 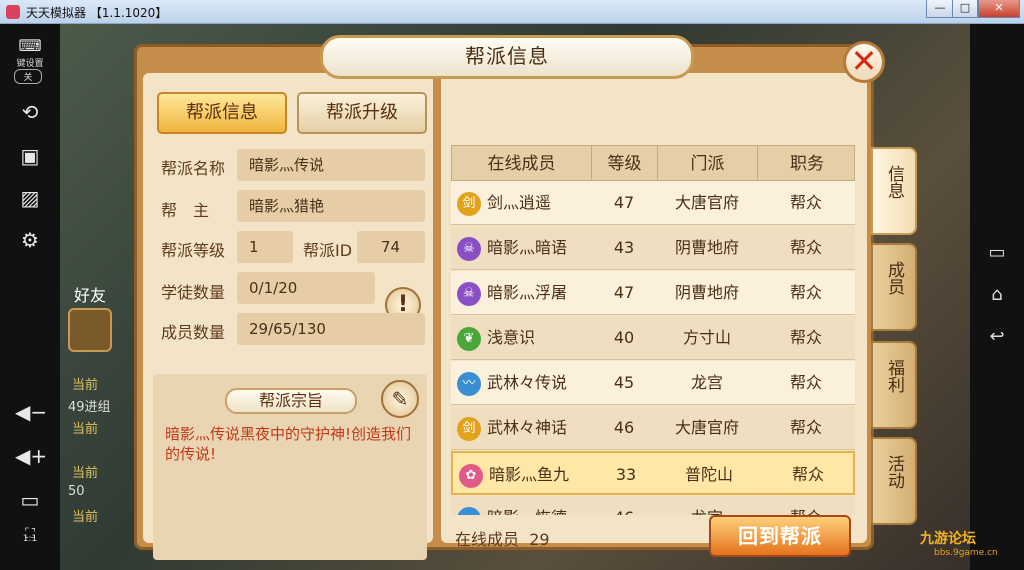 I want to click on table-row: 剑武林々神话 46 大唐官府 帮众, so click(x=653, y=428).